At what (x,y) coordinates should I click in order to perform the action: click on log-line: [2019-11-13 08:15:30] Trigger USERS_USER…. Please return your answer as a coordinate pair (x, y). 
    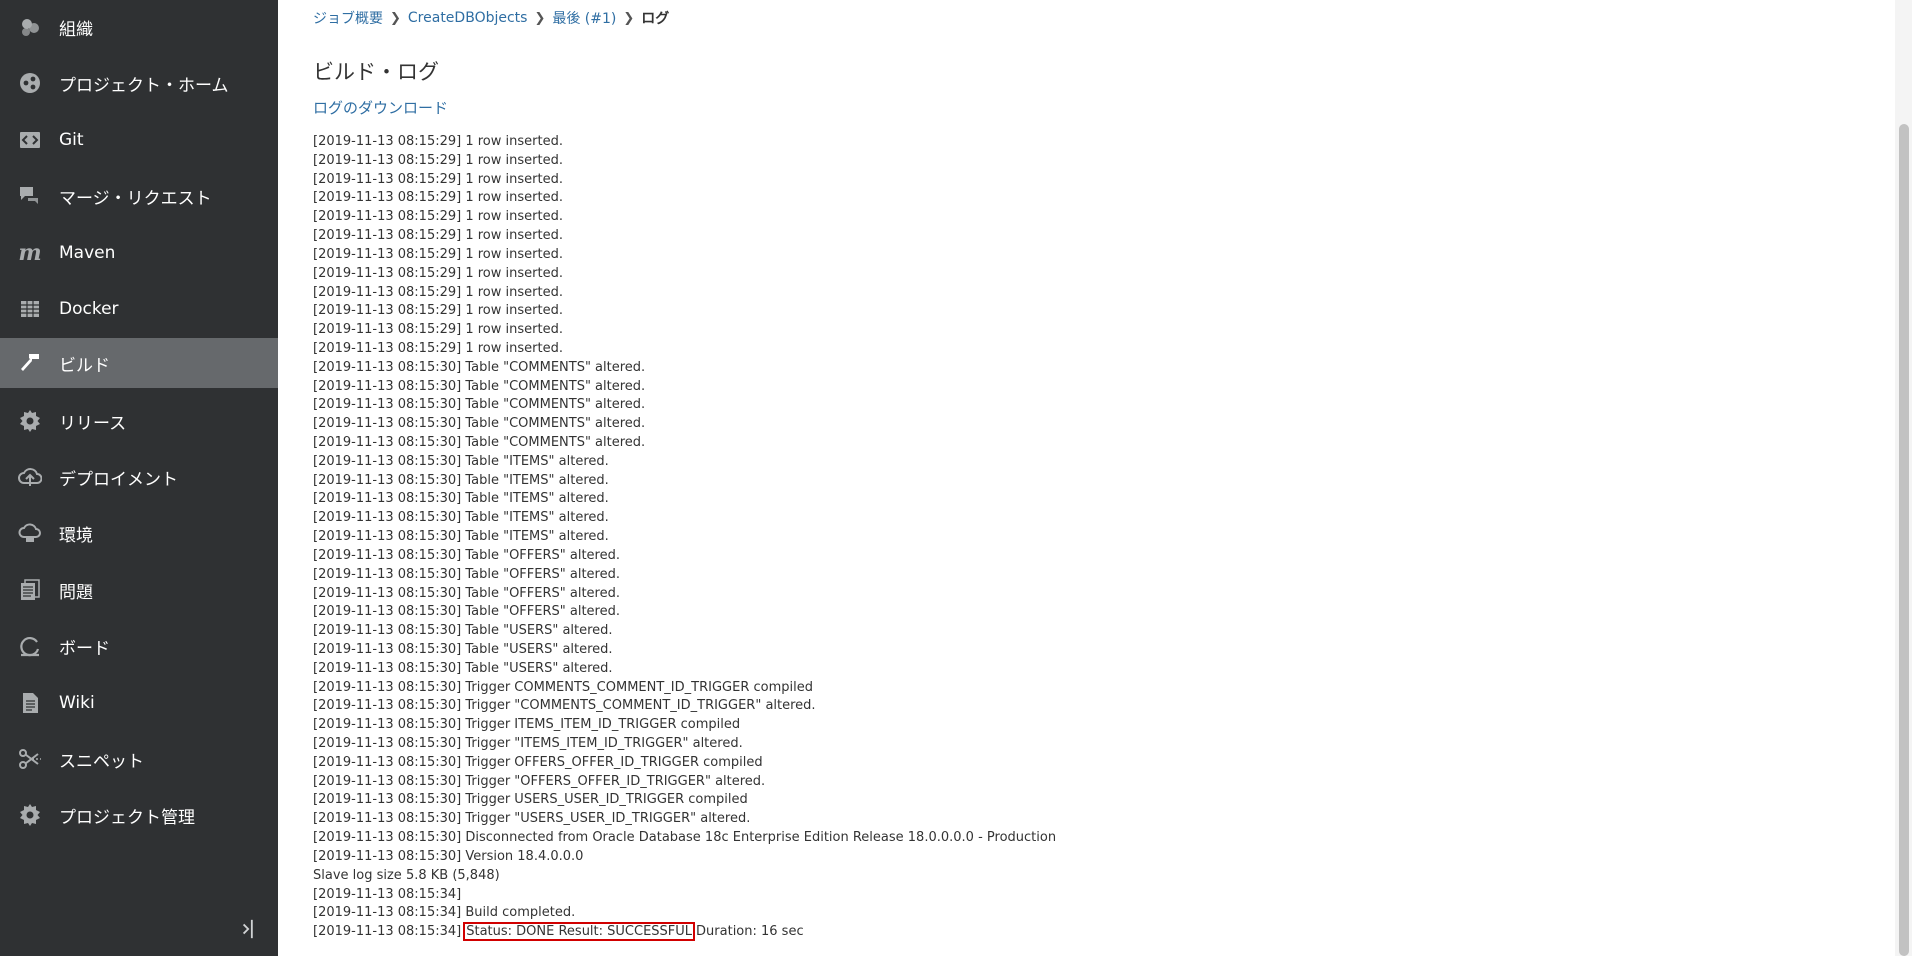
    Looking at the image, I should click on (530, 800).